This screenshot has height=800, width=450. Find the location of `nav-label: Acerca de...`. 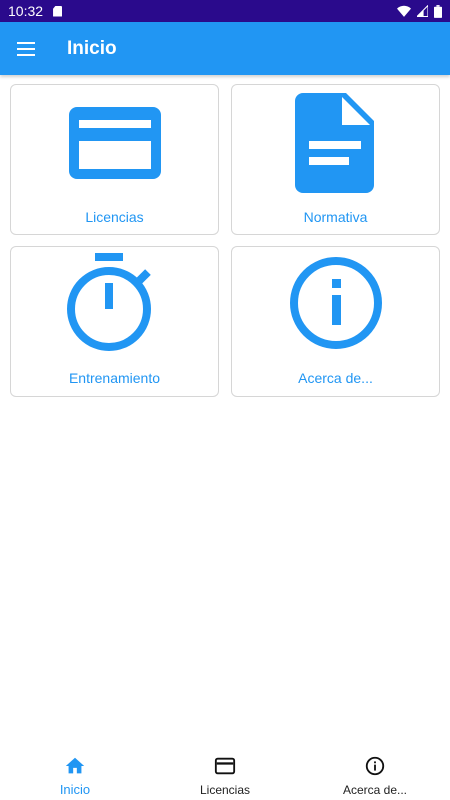

nav-label: Acerca de... is located at coordinates (375, 790).